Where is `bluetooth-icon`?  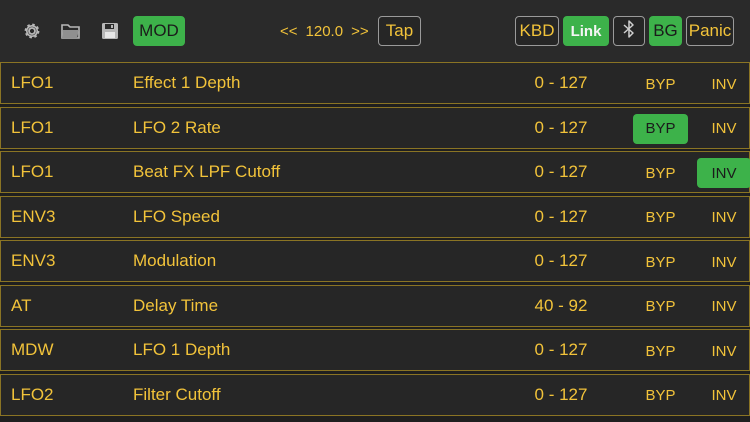
bluetooth-icon is located at coordinates (629, 31).